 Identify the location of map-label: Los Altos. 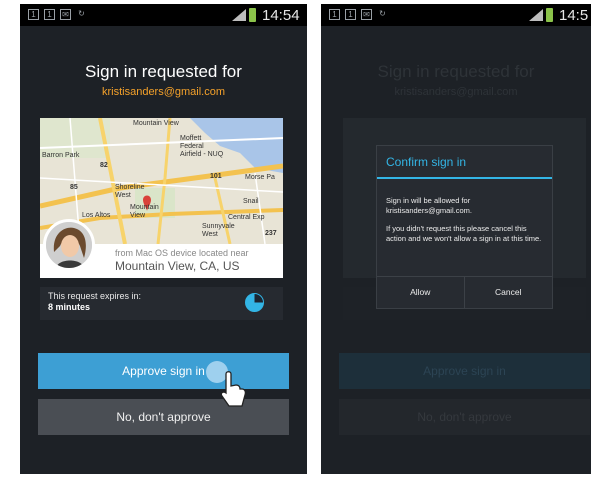
(96, 215).